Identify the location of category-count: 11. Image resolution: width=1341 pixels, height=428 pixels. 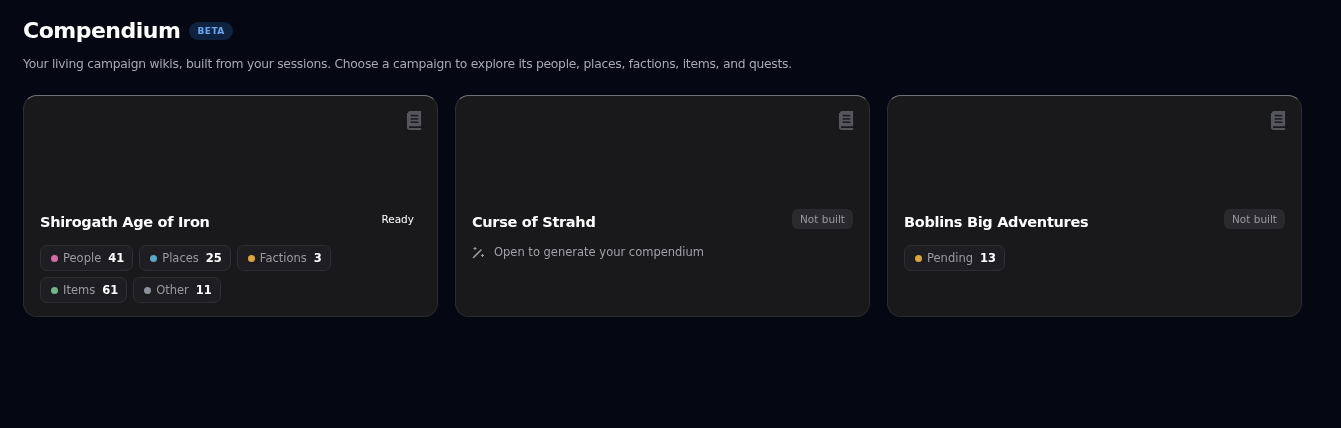
(203, 290).